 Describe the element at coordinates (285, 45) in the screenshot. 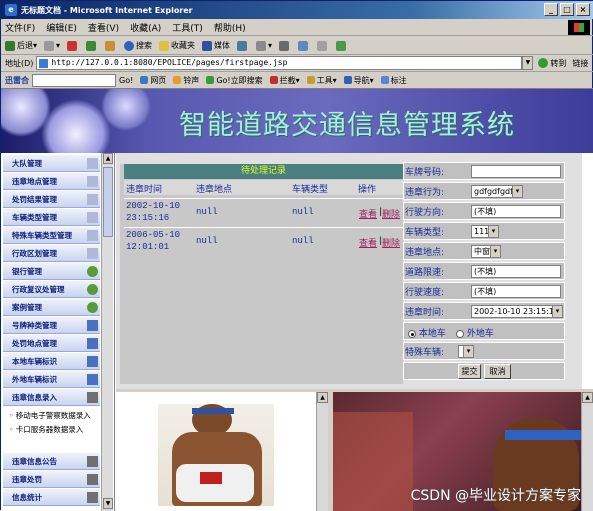

I see `print-button` at that location.